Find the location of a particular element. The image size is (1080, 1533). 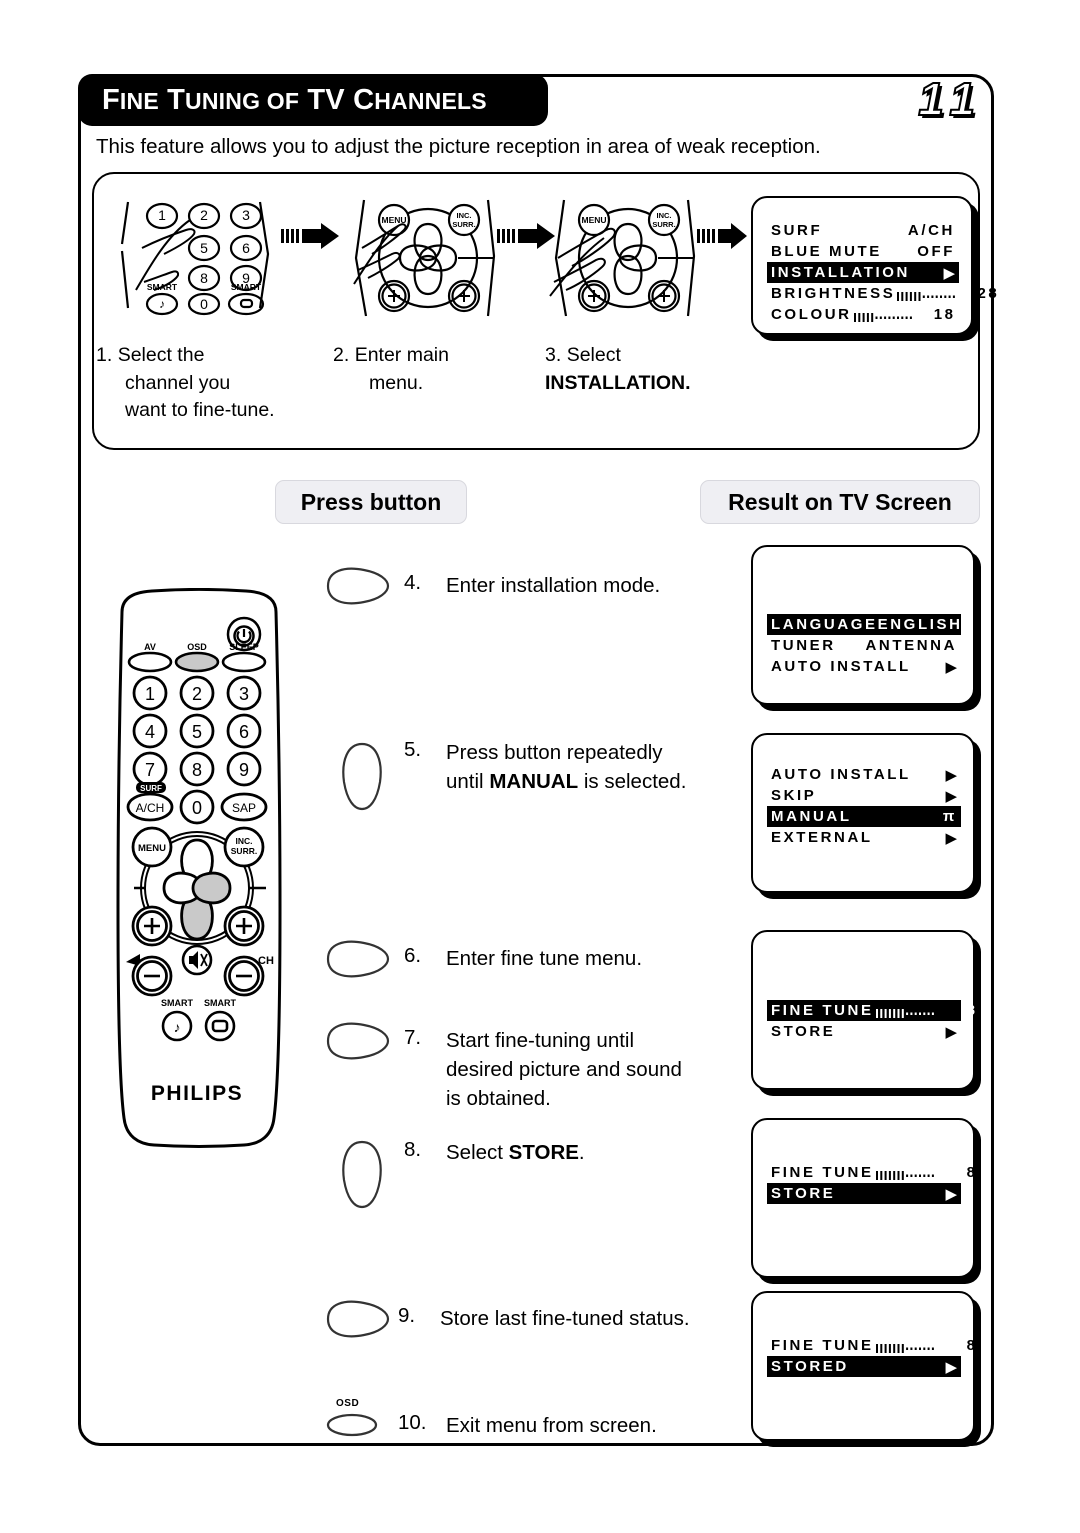

osd-row-label: BLUE MUTE is located at coordinates (826, 251).